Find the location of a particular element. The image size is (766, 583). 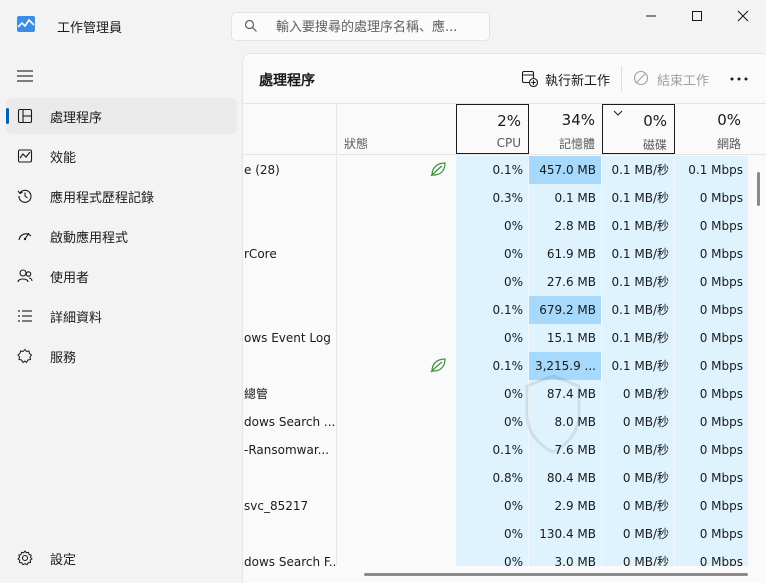

search-input is located at coordinates (378, 27).